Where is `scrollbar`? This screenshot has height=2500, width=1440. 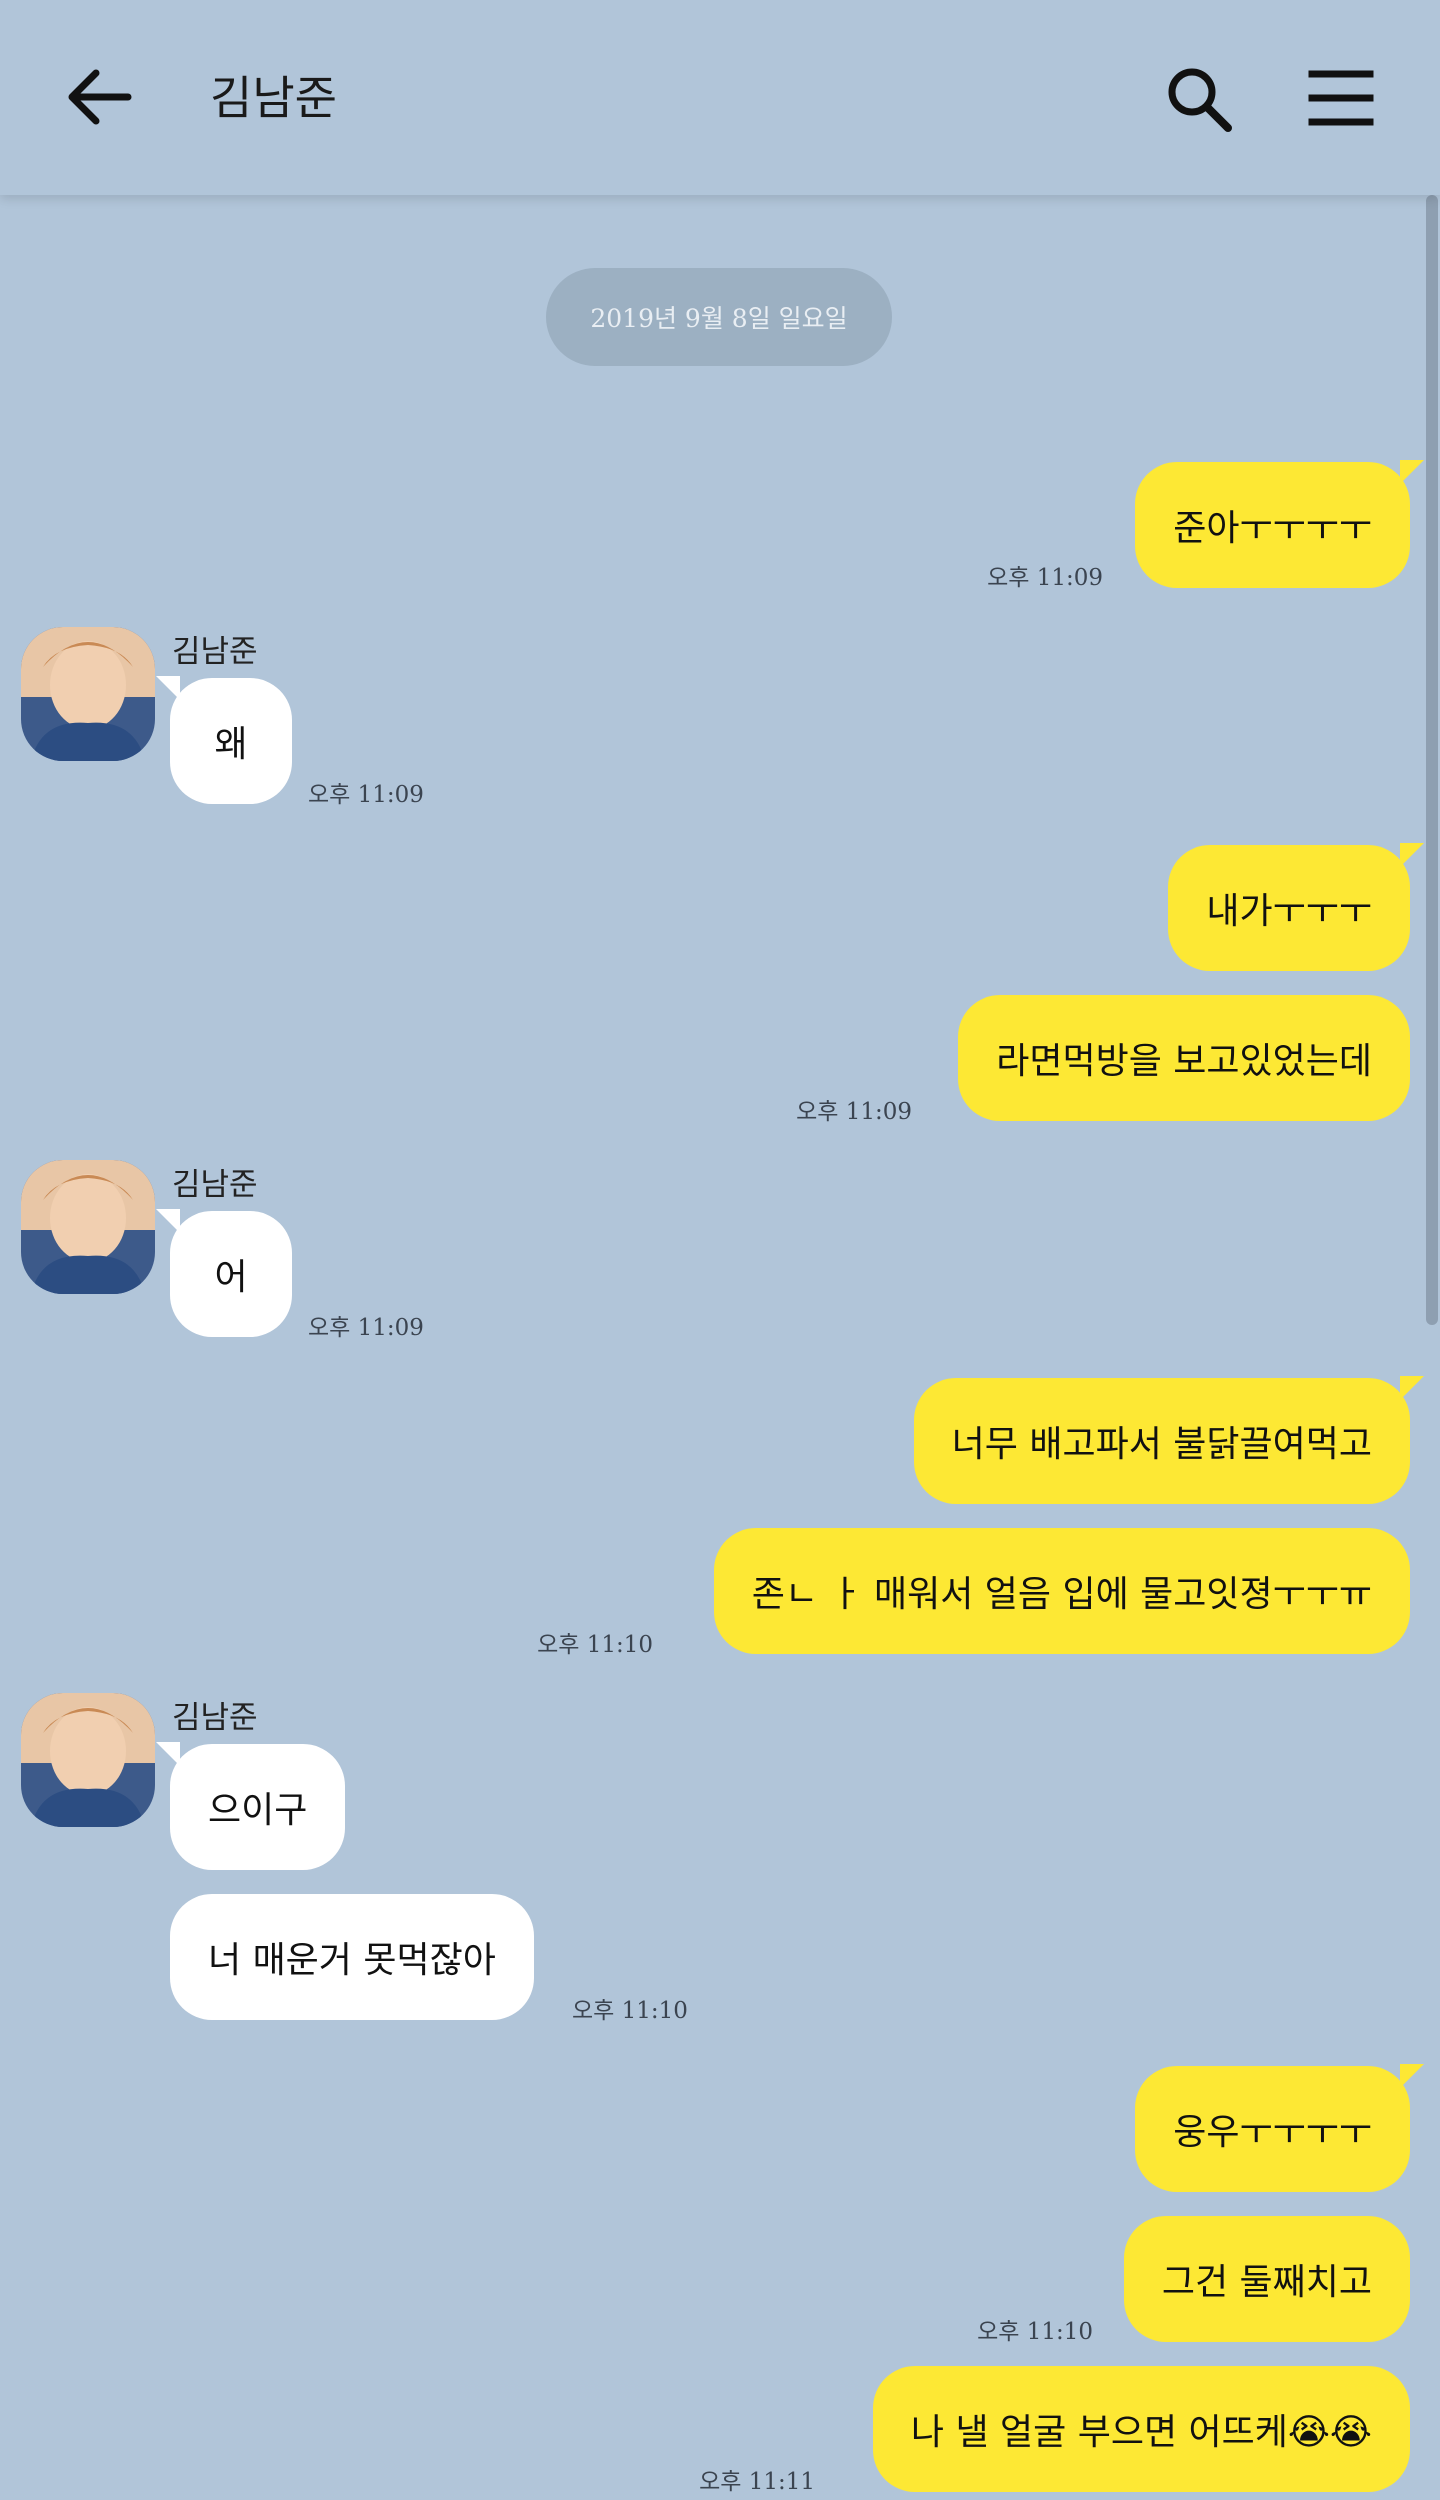
scrollbar is located at coordinates (1432, 760).